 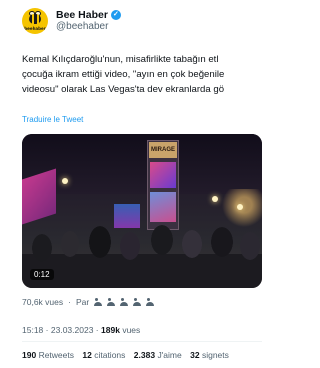 I want to click on likes-stat: 2.383 J'aime, so click(x=158, y=355).